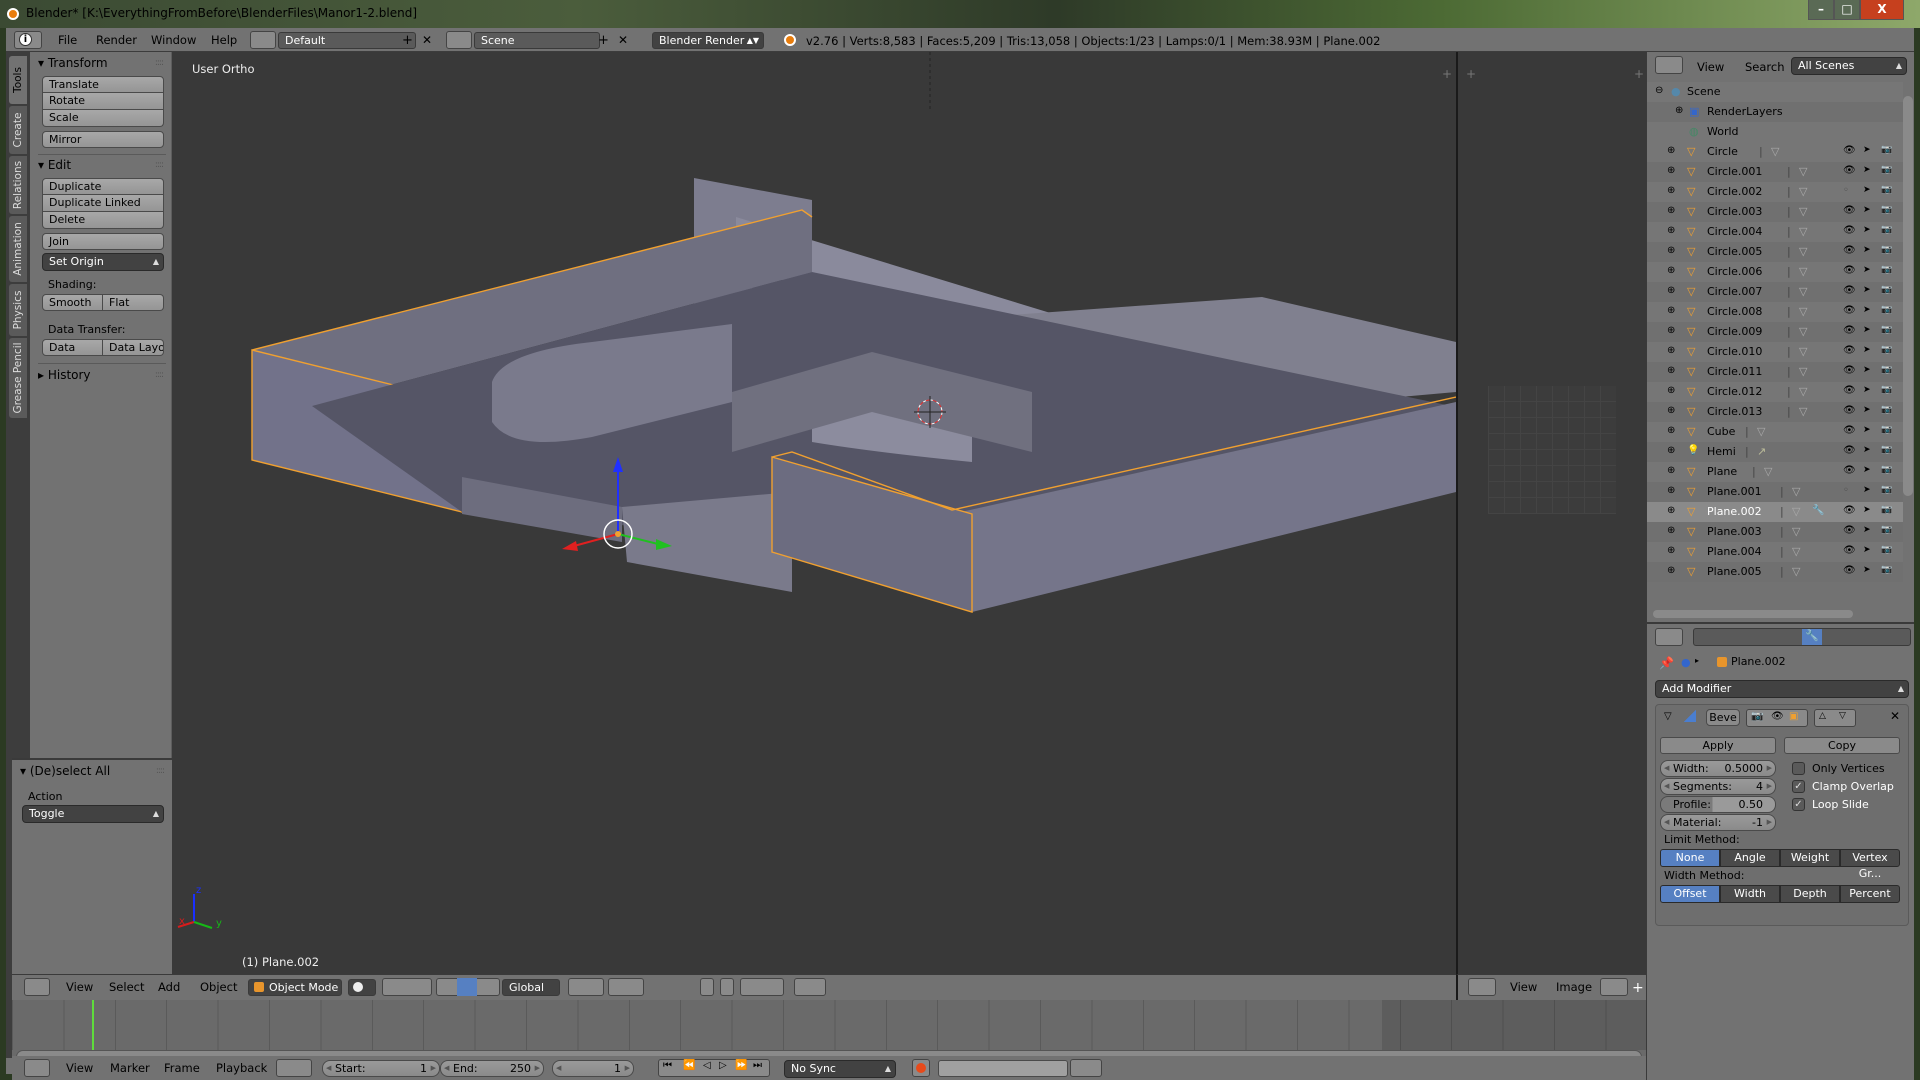 The image size is (1920, 1080). Describe the element at coordinates (18, 80) in the screenshot. I see `tab-tools: Tools` at that location.